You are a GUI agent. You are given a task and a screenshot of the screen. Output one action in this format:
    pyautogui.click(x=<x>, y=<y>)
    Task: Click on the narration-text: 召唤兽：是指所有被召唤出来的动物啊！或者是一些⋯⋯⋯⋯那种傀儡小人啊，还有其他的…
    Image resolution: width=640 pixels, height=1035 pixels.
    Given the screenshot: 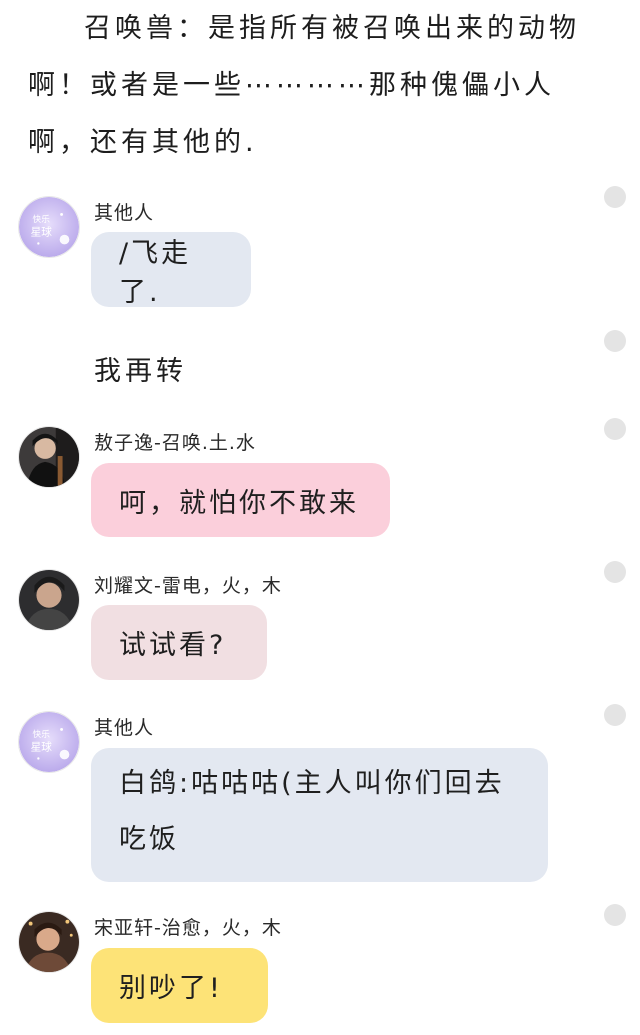 What is the action you would take?
    pyautogui.click(x=313, y=85)
    